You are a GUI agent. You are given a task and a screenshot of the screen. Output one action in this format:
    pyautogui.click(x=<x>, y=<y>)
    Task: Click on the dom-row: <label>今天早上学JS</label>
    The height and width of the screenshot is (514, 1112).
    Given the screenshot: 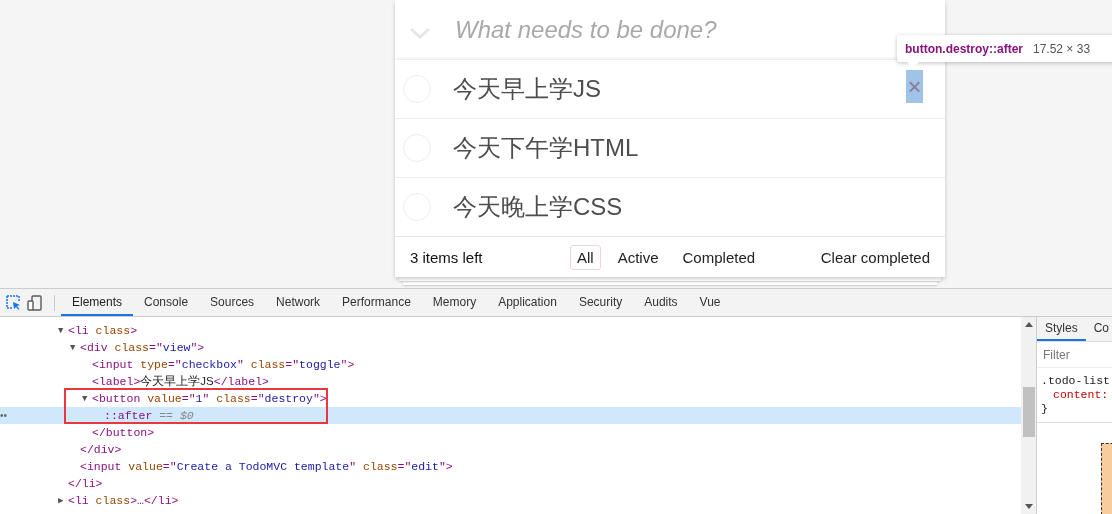 What is the action you would take?
    pyautogui.click(x=510, y=381)
    